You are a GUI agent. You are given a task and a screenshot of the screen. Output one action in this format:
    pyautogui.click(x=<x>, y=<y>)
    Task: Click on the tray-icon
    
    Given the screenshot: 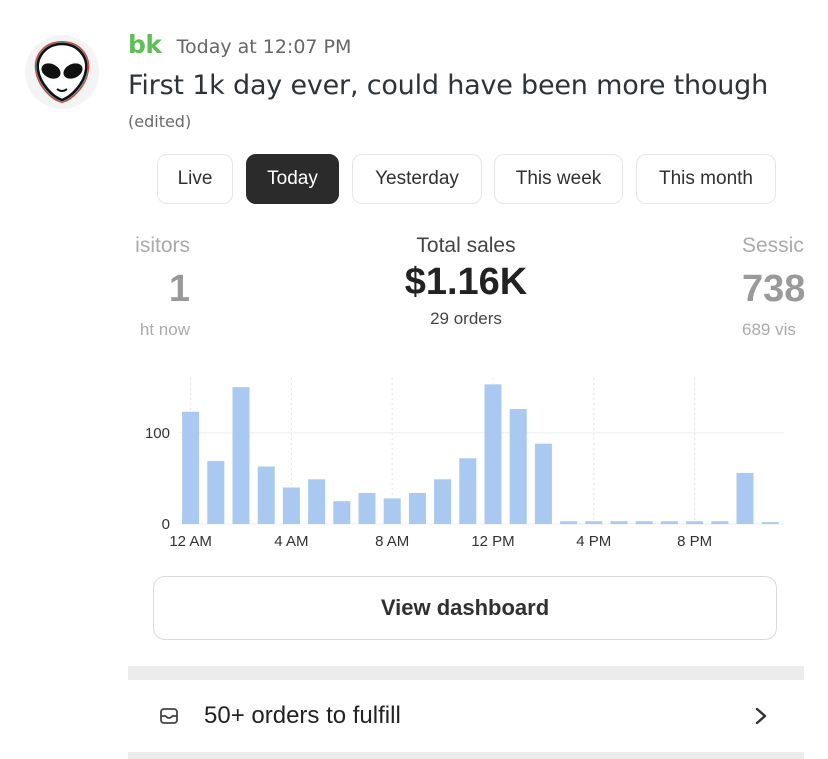 What is the action you would take?
    pyautogui.click(x=169, y=716)
    